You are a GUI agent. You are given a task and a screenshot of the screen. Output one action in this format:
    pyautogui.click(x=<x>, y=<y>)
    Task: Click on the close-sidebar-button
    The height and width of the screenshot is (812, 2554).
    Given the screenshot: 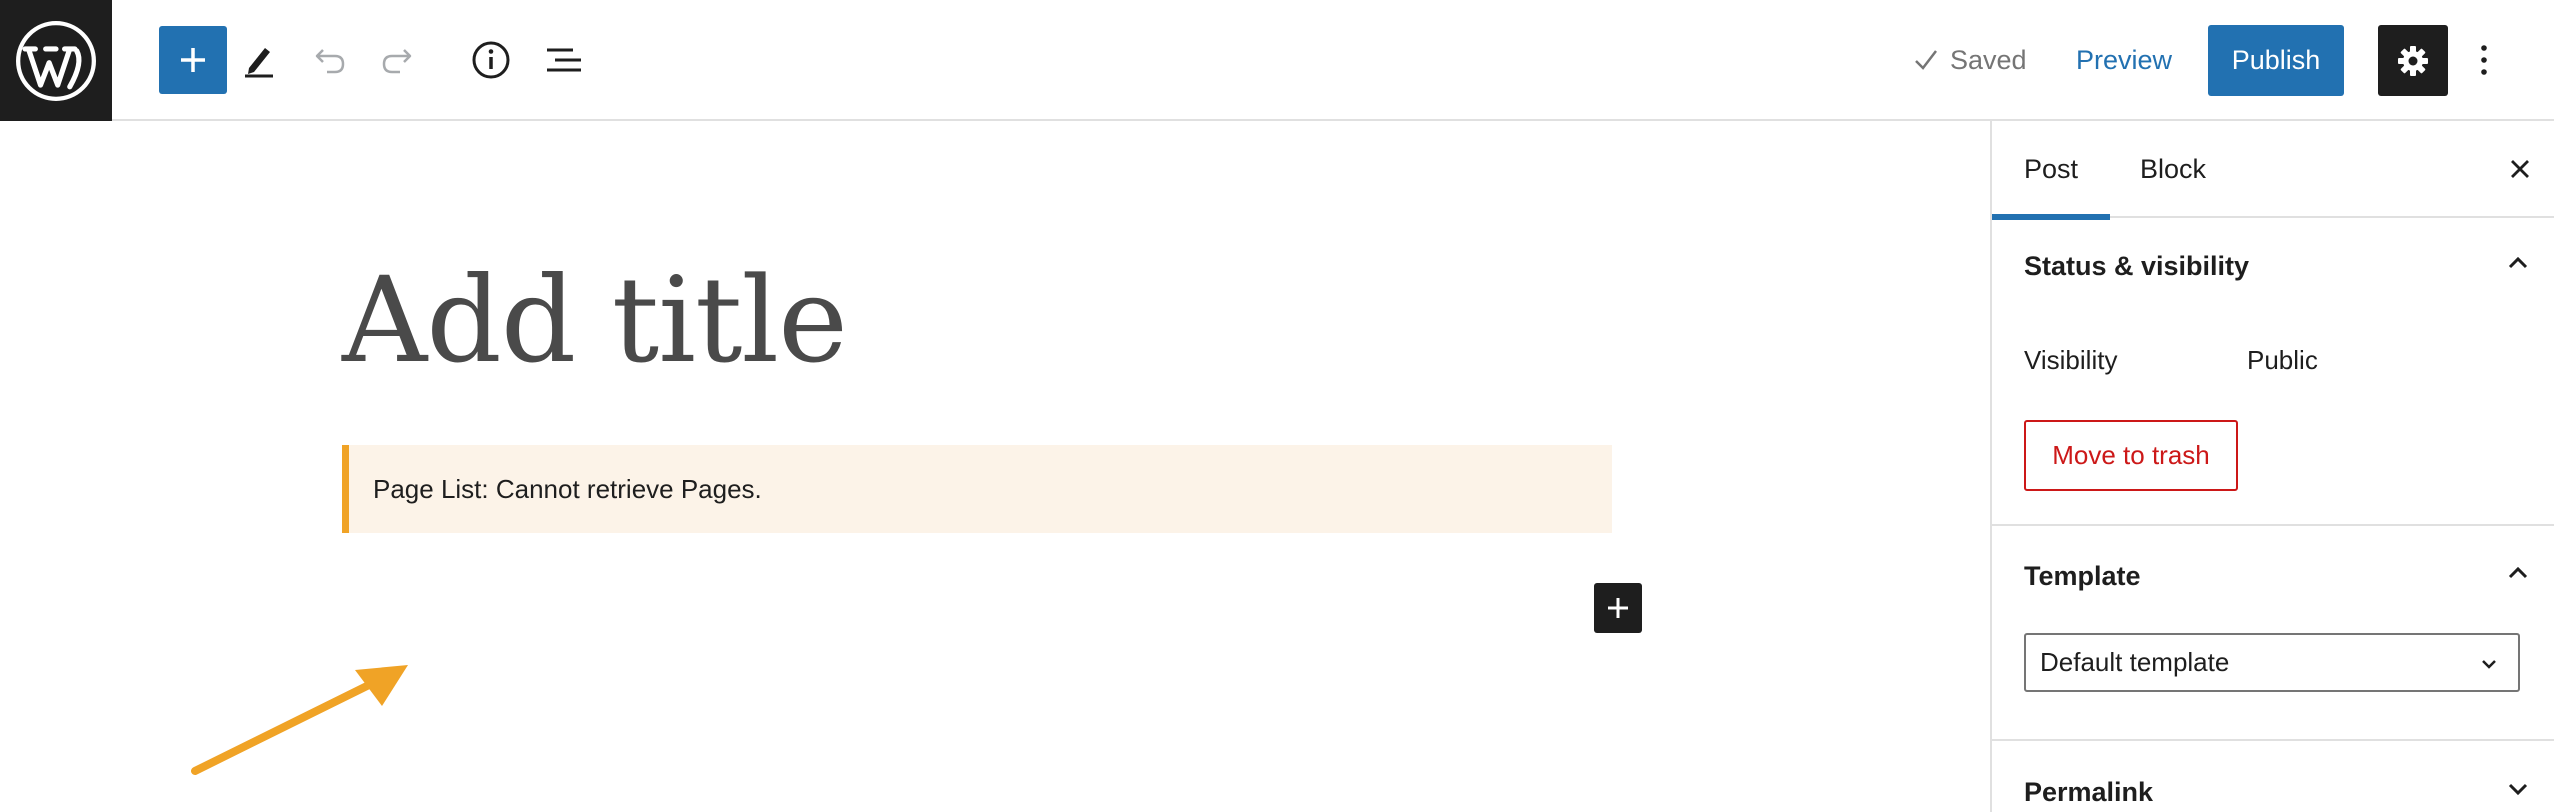 What is the action you would take?
    pyautogui.click(x=2520, y=169)
    